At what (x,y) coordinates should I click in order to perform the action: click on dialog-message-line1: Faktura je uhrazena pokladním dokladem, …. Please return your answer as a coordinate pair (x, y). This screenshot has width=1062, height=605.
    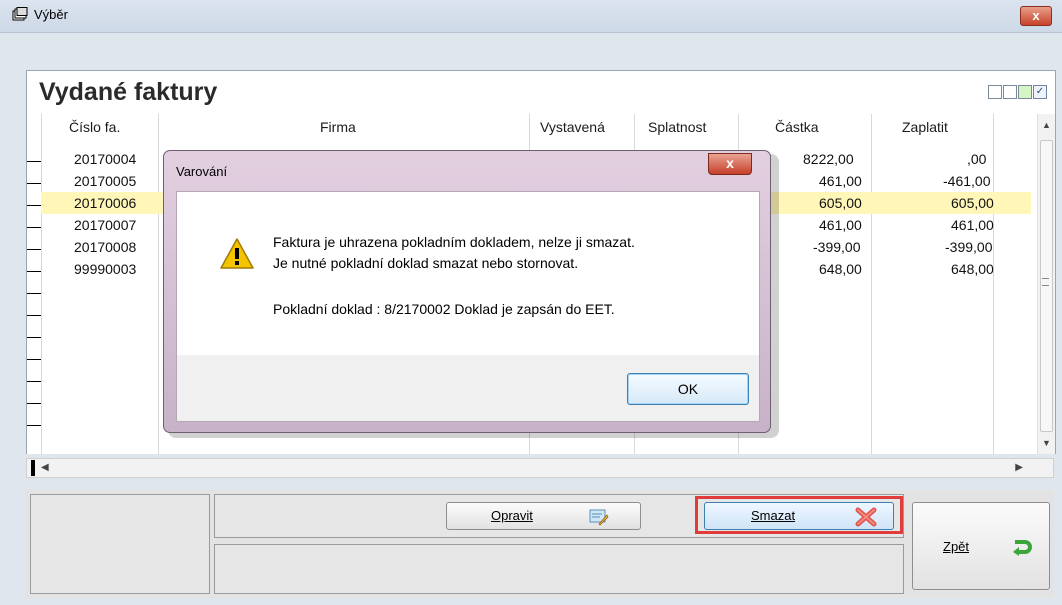
    Looking at the image, I should click on (454, 242).